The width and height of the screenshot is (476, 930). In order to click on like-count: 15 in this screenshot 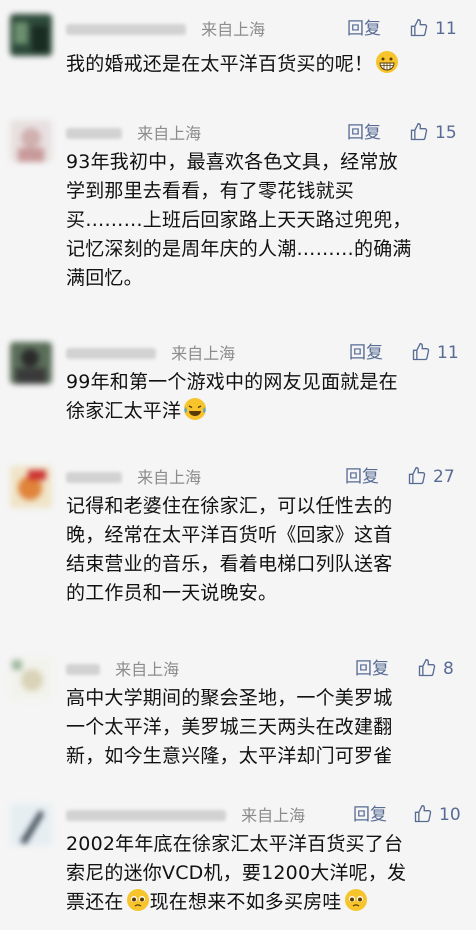, I will do `click(446, 133)`.